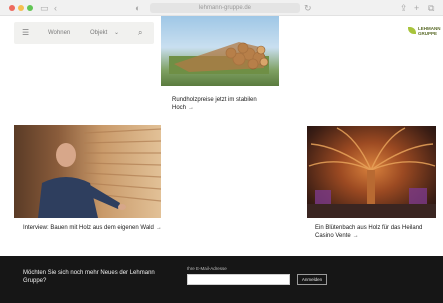 This screenshot has height=303, width=443. What do you see at coordinates (55, 8) in the screenshot?
I see `back-icon: ‹` at bounding box center [55, 8].